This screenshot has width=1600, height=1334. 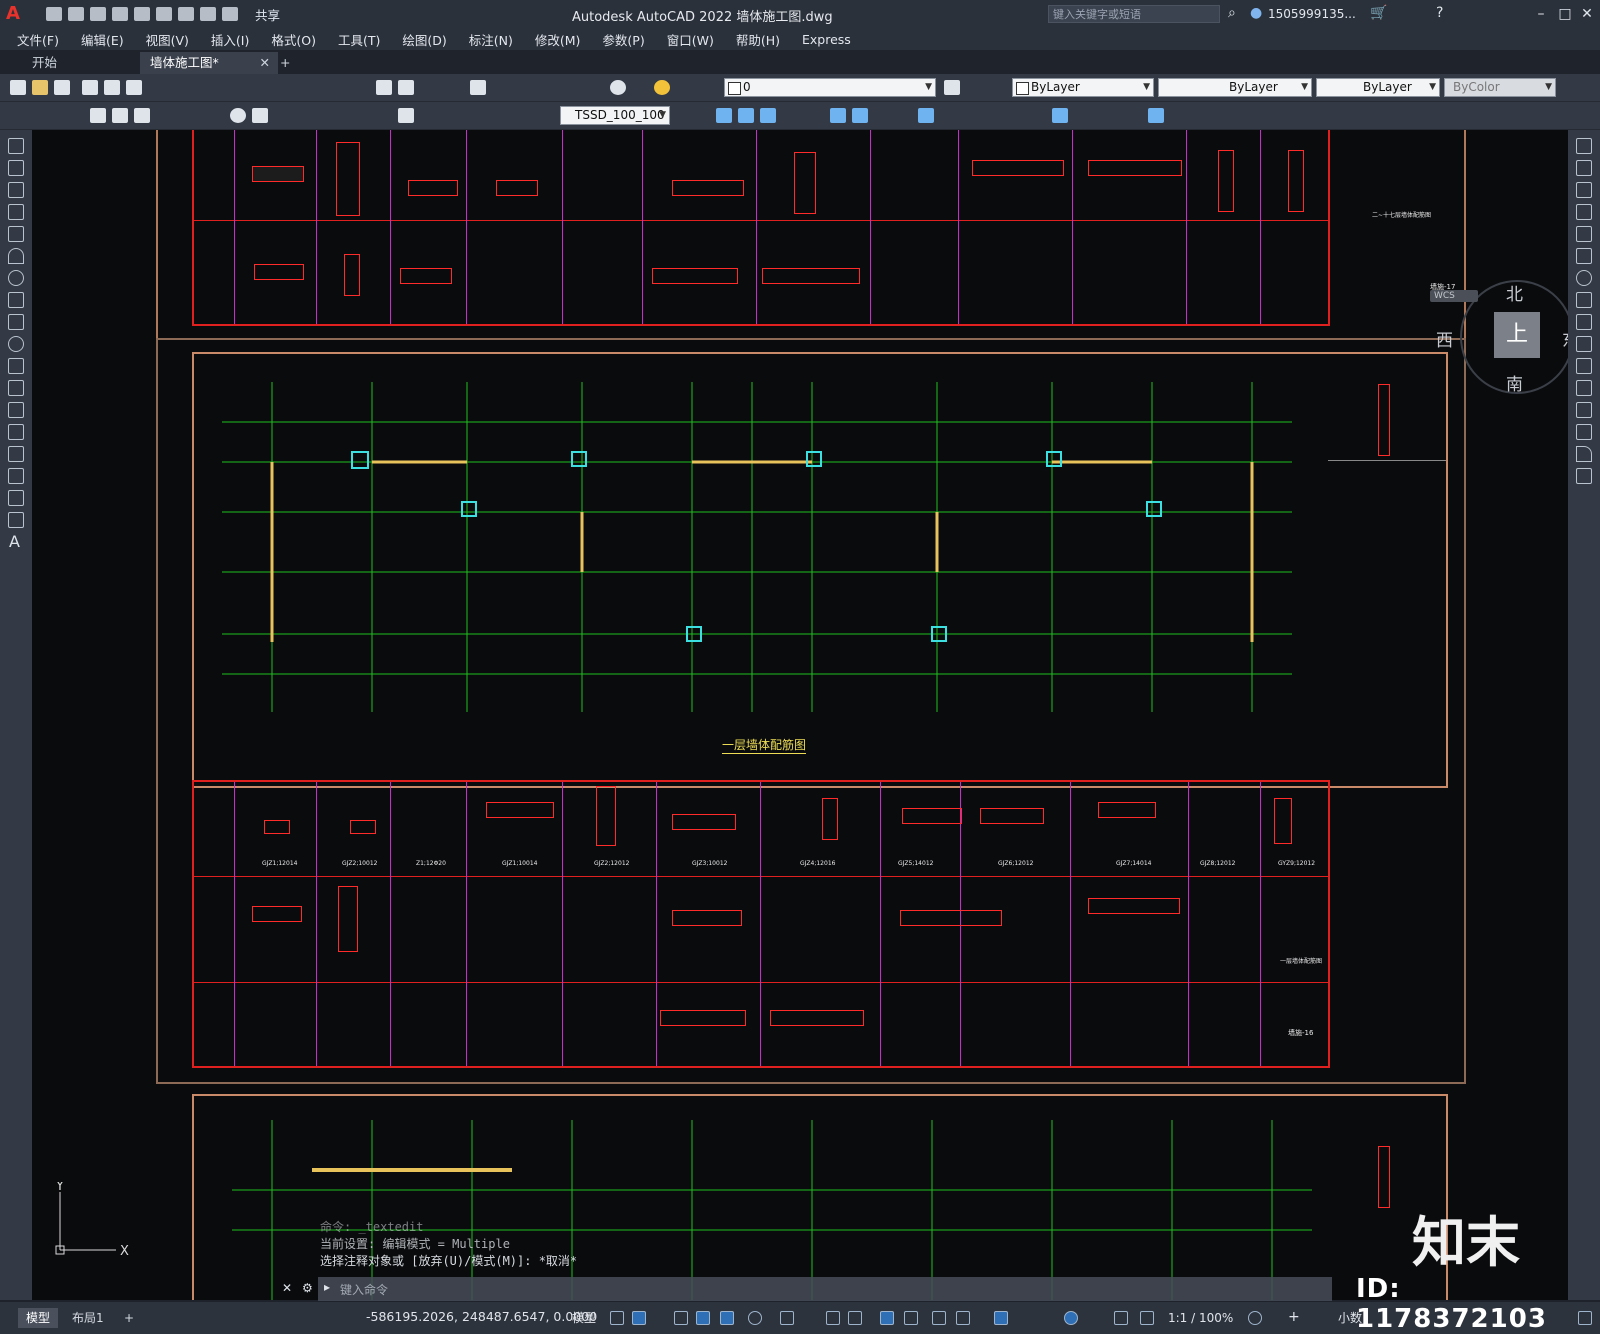 I want to click on menu-dimension: 标注(N), so click(x=491, y=39).